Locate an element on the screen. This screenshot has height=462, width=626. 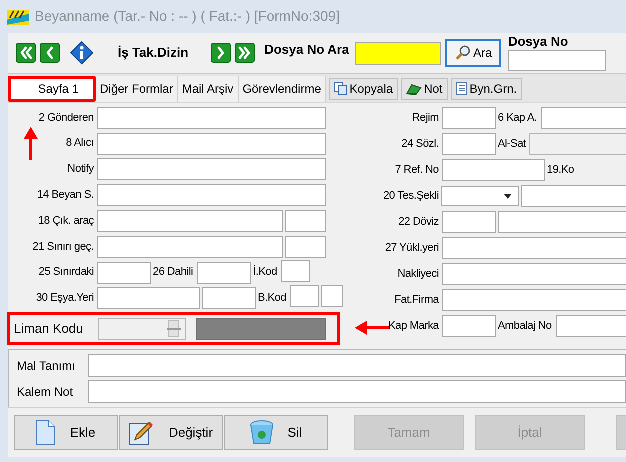
field-label: 20 Tes.Şekli is located at coordinates (411, 196).